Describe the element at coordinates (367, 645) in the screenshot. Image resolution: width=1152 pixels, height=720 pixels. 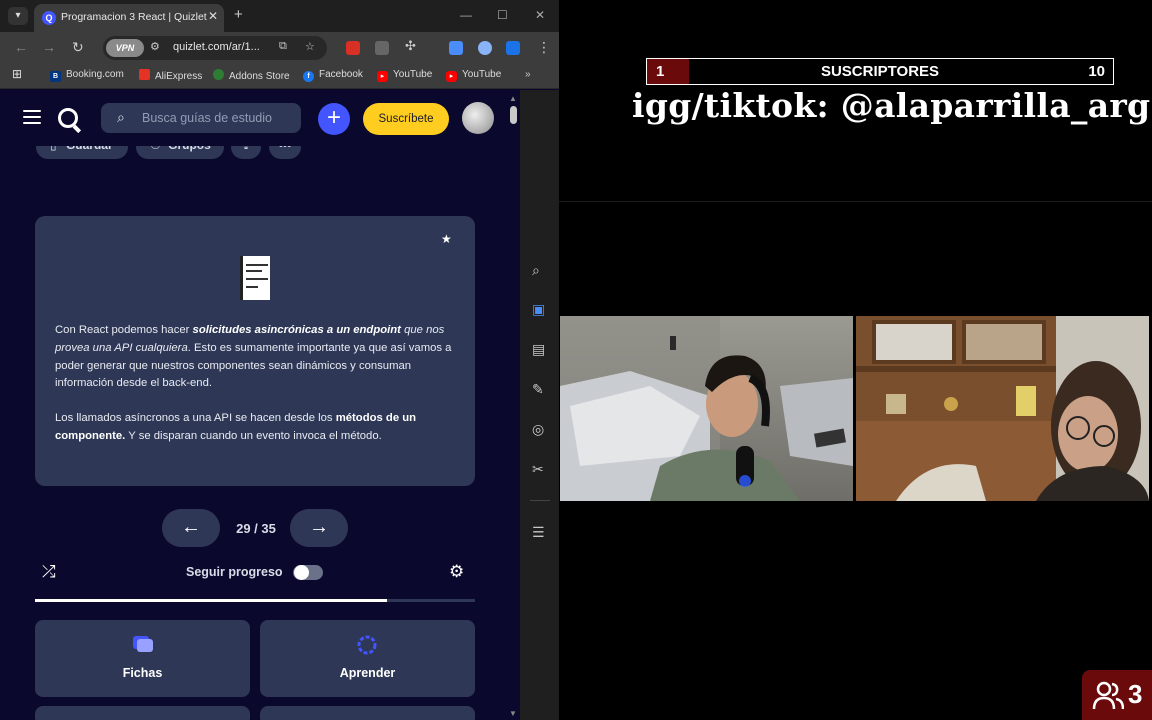
I see `learn-icon` at that location.